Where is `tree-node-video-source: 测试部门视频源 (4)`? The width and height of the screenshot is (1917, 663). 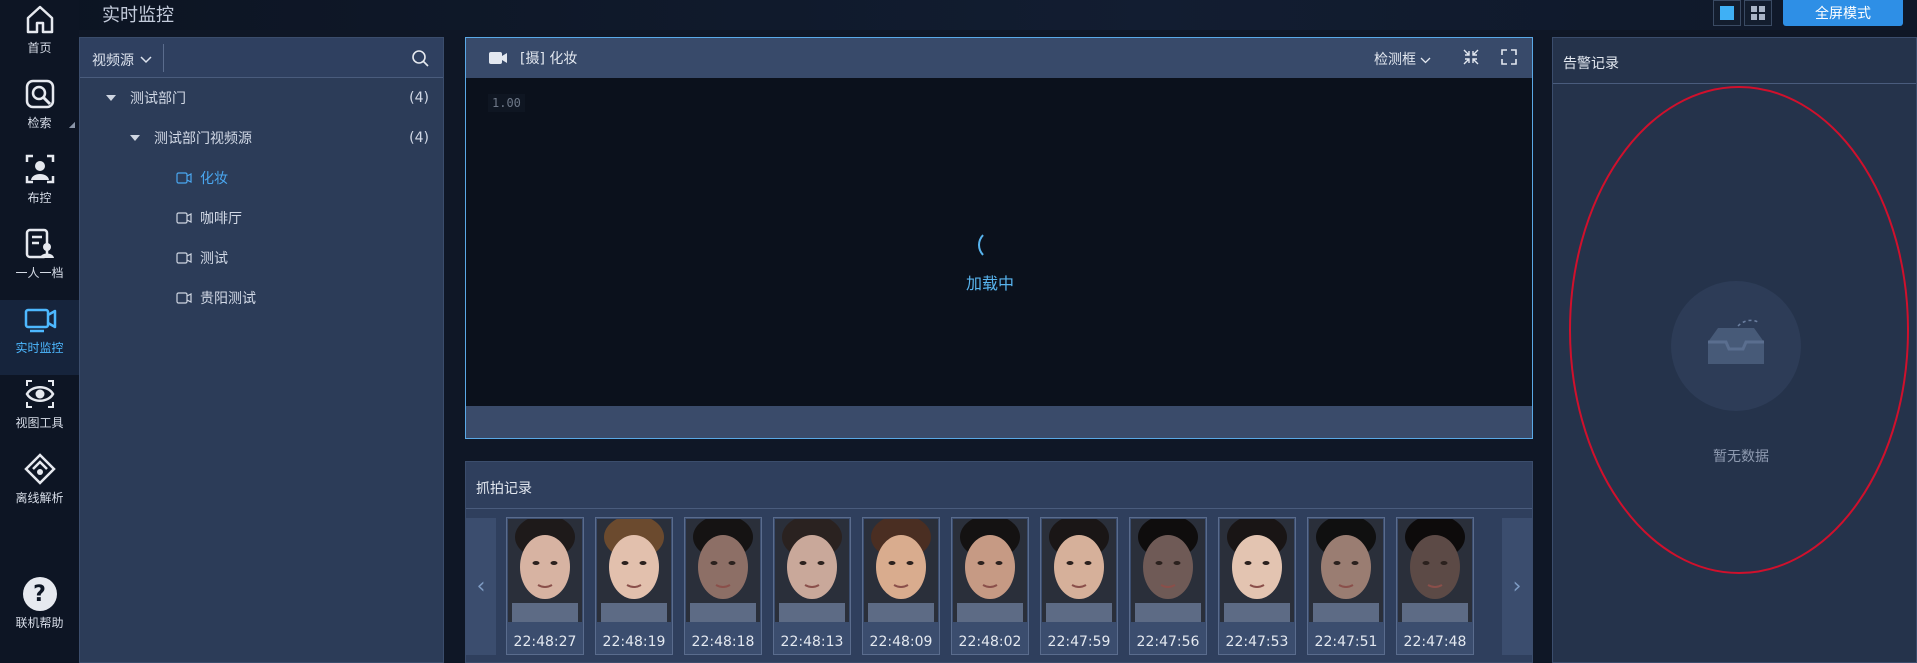 tree-node-video-source: 测试部门视频源 (4) is located at coordinates (286, 138).